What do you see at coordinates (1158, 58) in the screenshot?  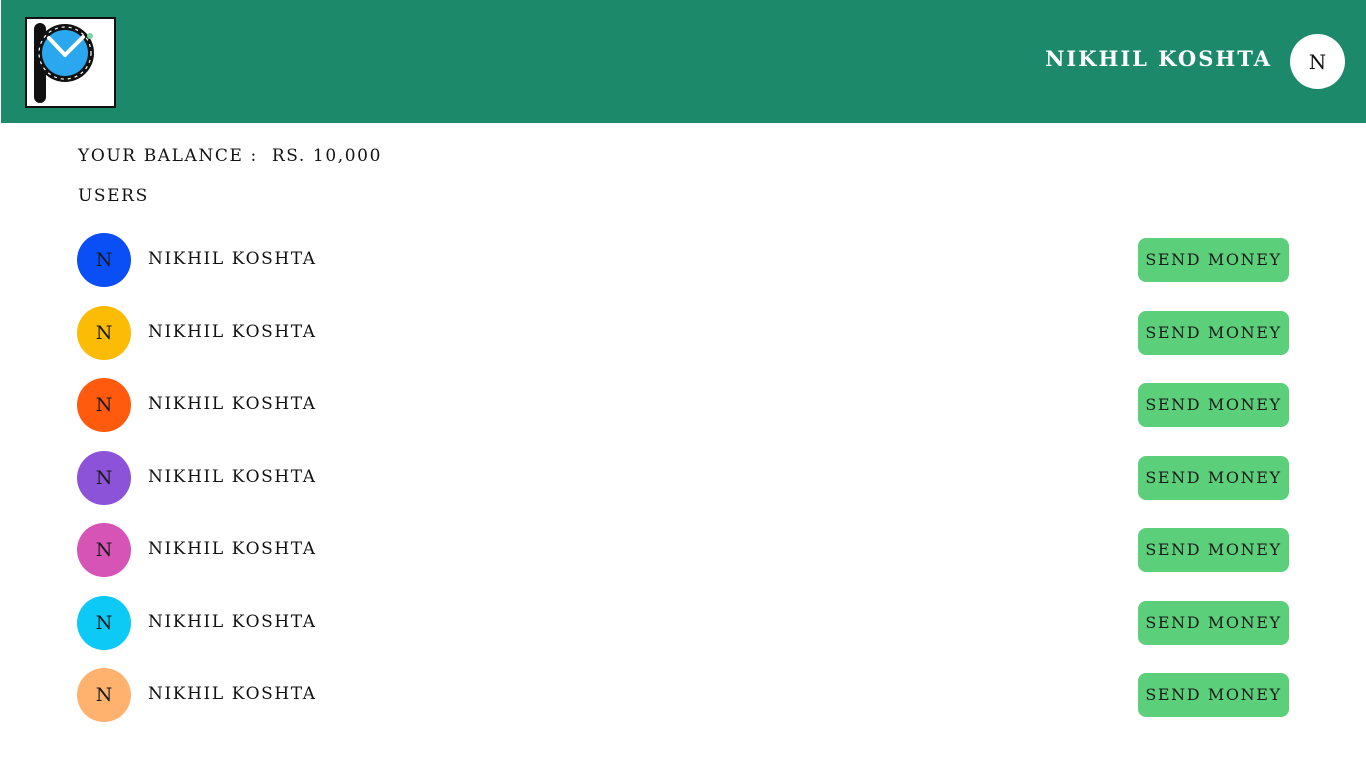 I see `header-user-name: NIKHIL KOSHTA` at bounding box center [1158, 58].